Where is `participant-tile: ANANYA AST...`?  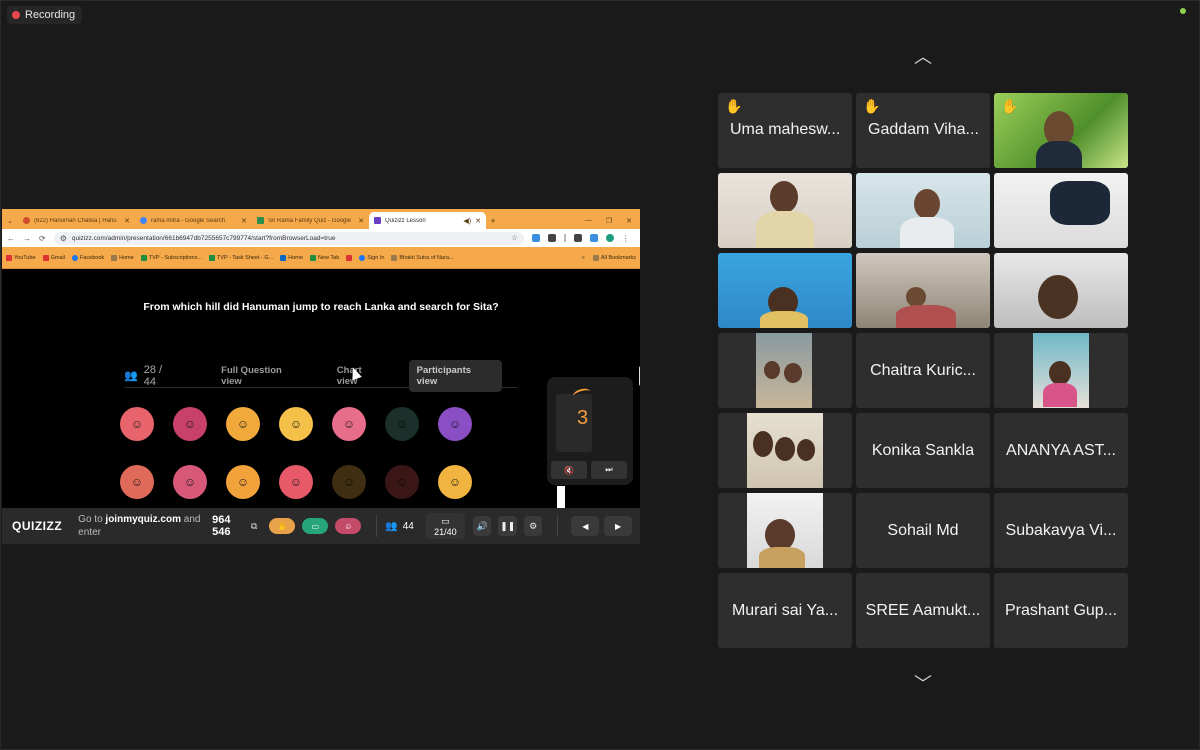
participant-tile: ANANYA AST... is located at coordinates (1061, 450).